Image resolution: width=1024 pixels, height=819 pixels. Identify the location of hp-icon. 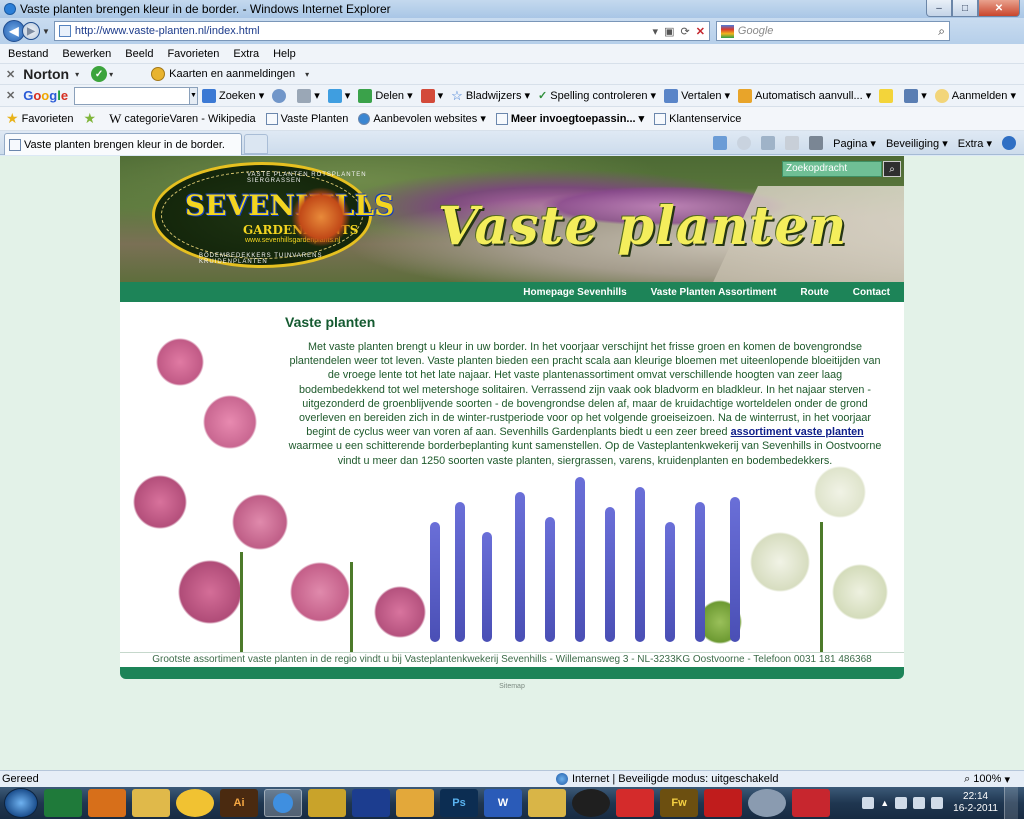
(591, 803).